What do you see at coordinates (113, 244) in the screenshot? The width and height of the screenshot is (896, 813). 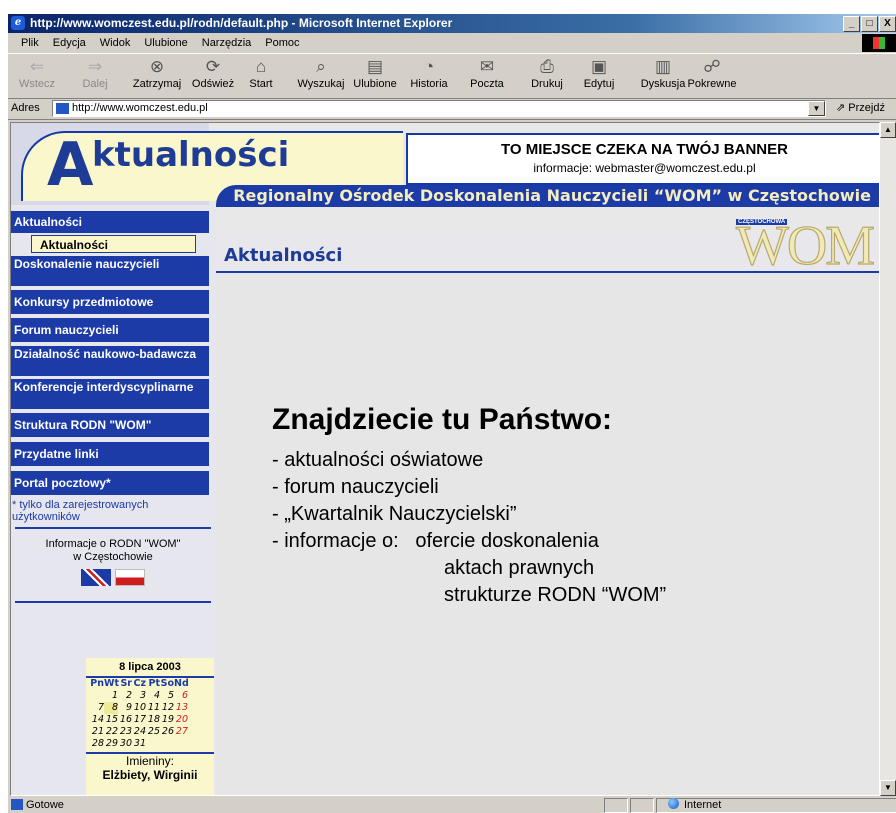 I see `nav-sub-aktualnosci: Aktualności` at bounding box center [113, 244].